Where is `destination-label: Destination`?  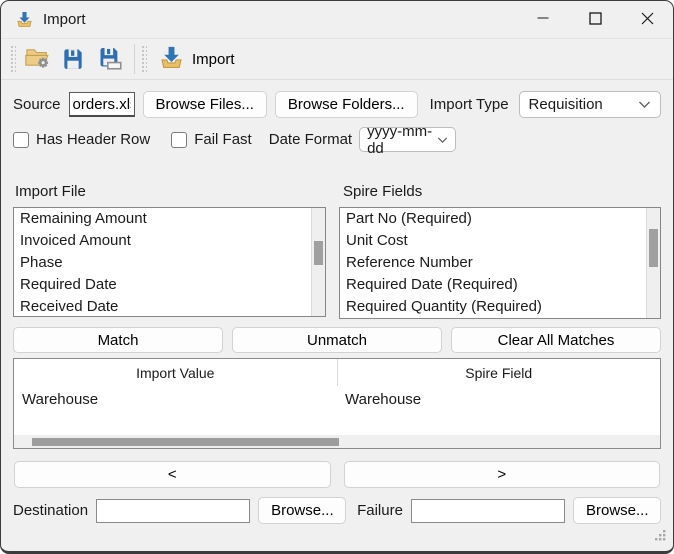 destination-label: Destination is located at coordinates (51, 510).